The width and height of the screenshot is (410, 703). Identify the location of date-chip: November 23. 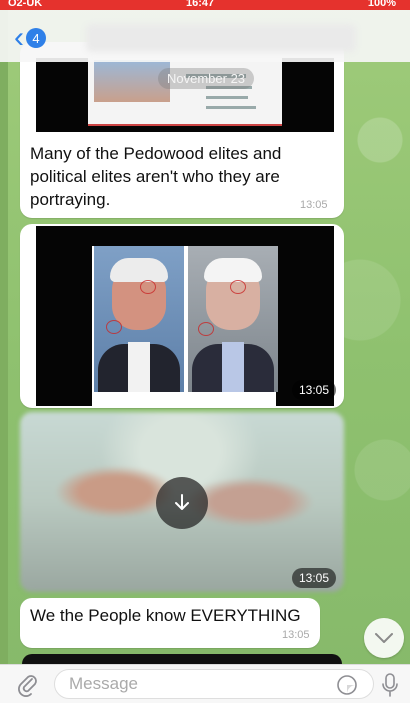
(206, 78).